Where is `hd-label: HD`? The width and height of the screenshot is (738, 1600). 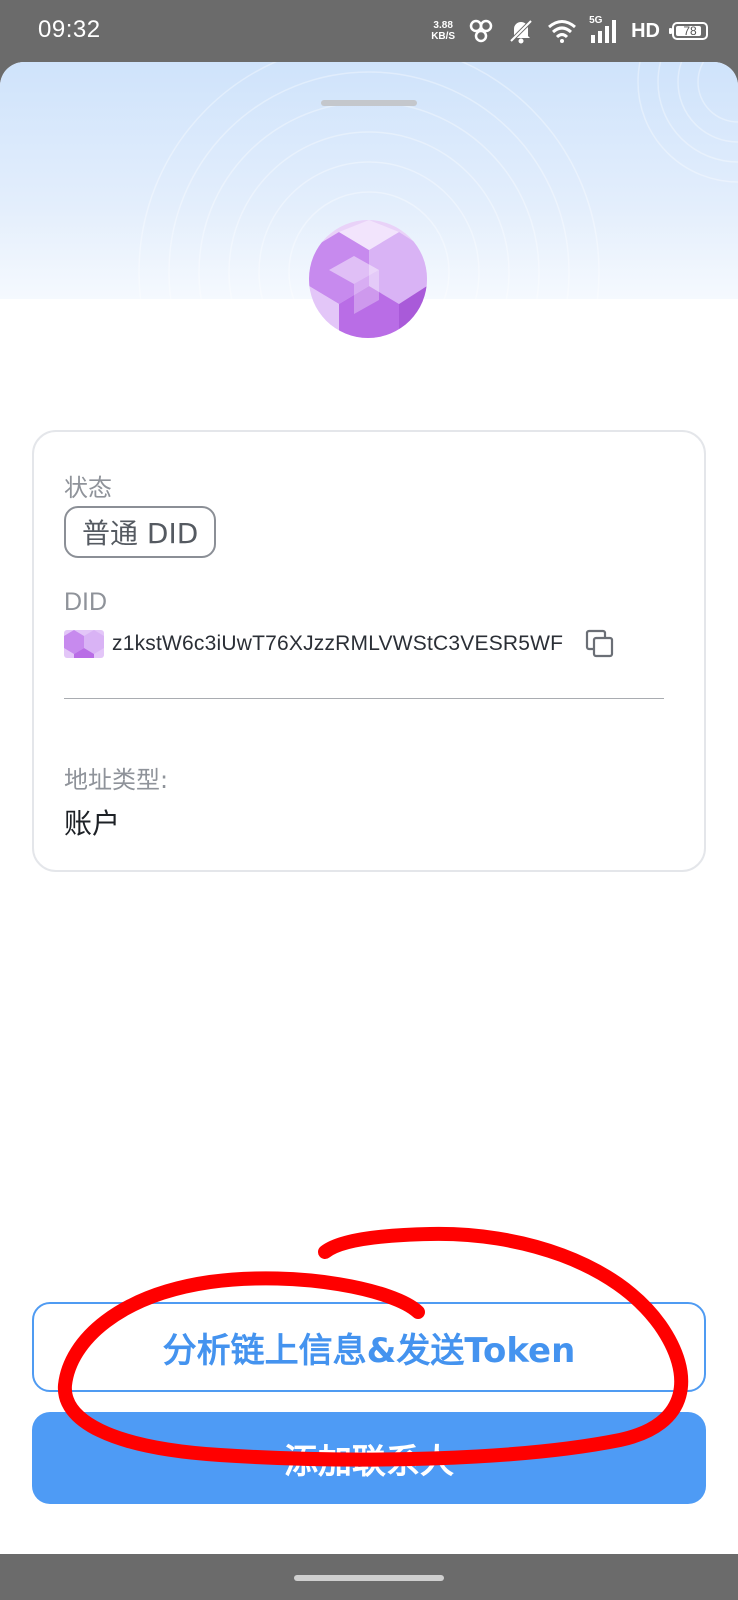
hd-label: HD is located at coordinates (645, 30).